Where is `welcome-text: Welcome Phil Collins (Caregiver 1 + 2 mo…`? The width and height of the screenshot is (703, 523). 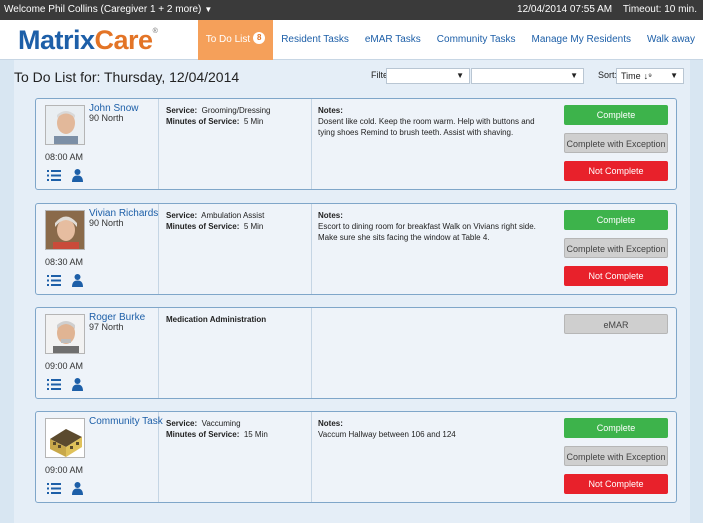
welcome-text: Welcome Phil Collins (Caregiver 1 + 2 mo… is located at coordinates (103, 9).